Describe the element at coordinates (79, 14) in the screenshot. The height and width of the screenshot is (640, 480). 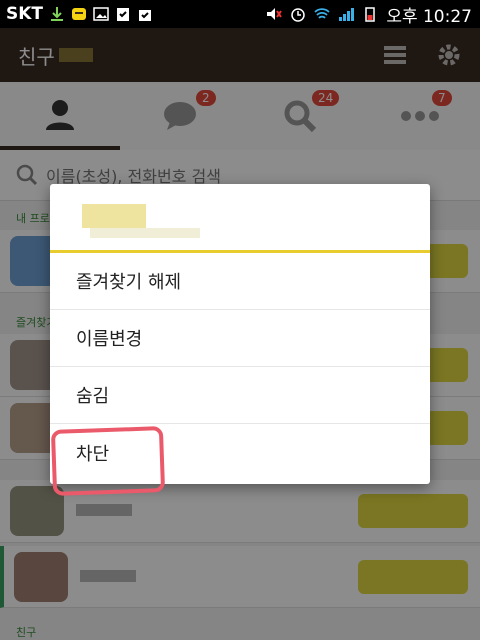
I see `talk-icon` at that location.